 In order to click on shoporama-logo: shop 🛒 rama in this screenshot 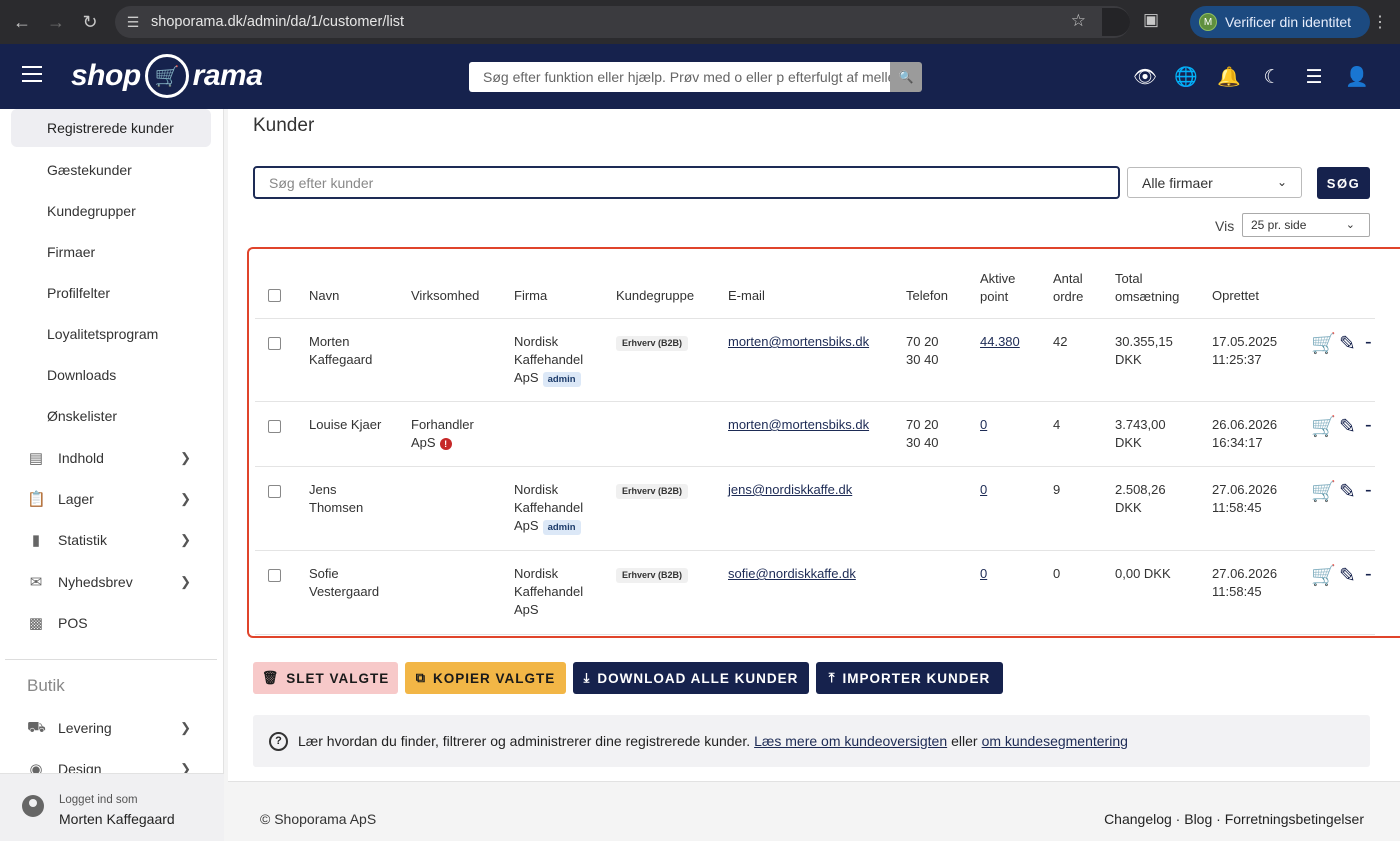, I will do `click(167, 76)`.